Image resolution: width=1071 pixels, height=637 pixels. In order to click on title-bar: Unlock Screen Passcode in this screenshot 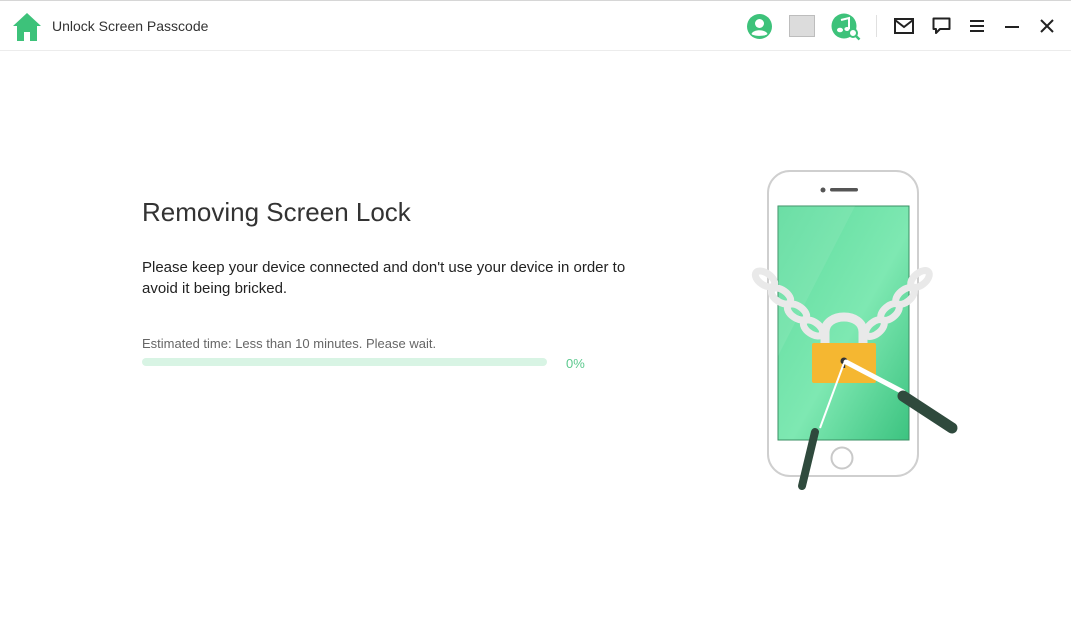, I will do `click(535, 26)`.